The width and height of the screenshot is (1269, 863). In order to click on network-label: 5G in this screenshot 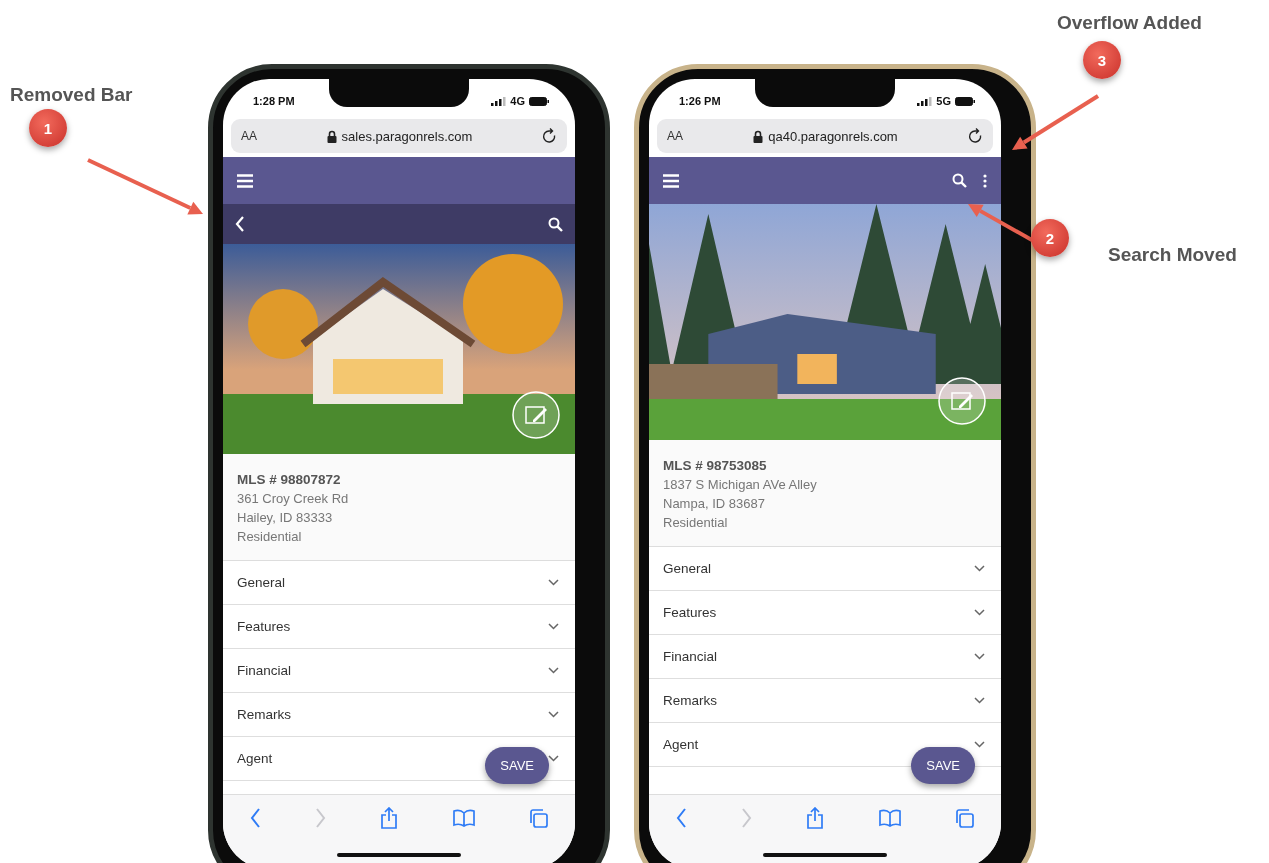, I will do `click(943, 101)`.